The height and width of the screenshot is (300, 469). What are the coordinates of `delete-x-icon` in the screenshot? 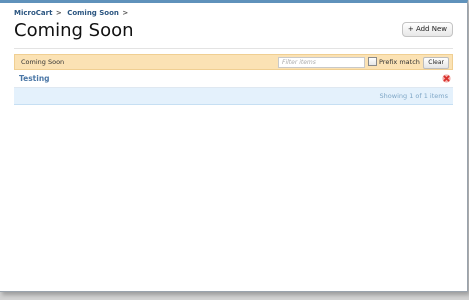 It's located at (446, 78).